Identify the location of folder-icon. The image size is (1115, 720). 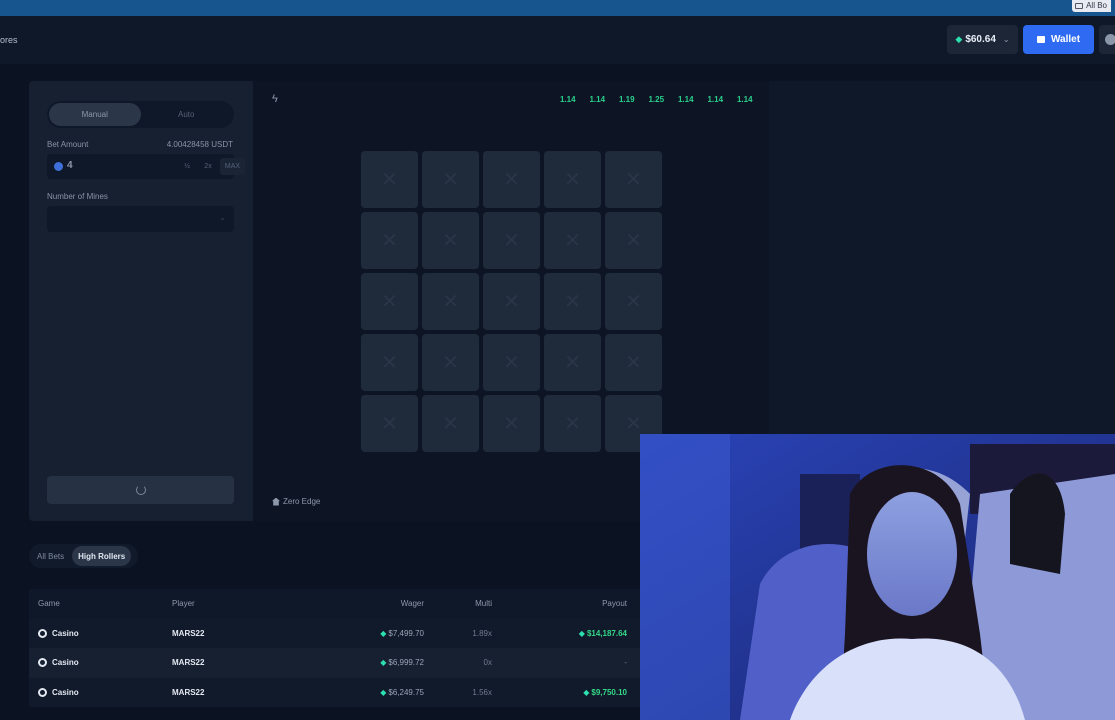
(1079, 6).